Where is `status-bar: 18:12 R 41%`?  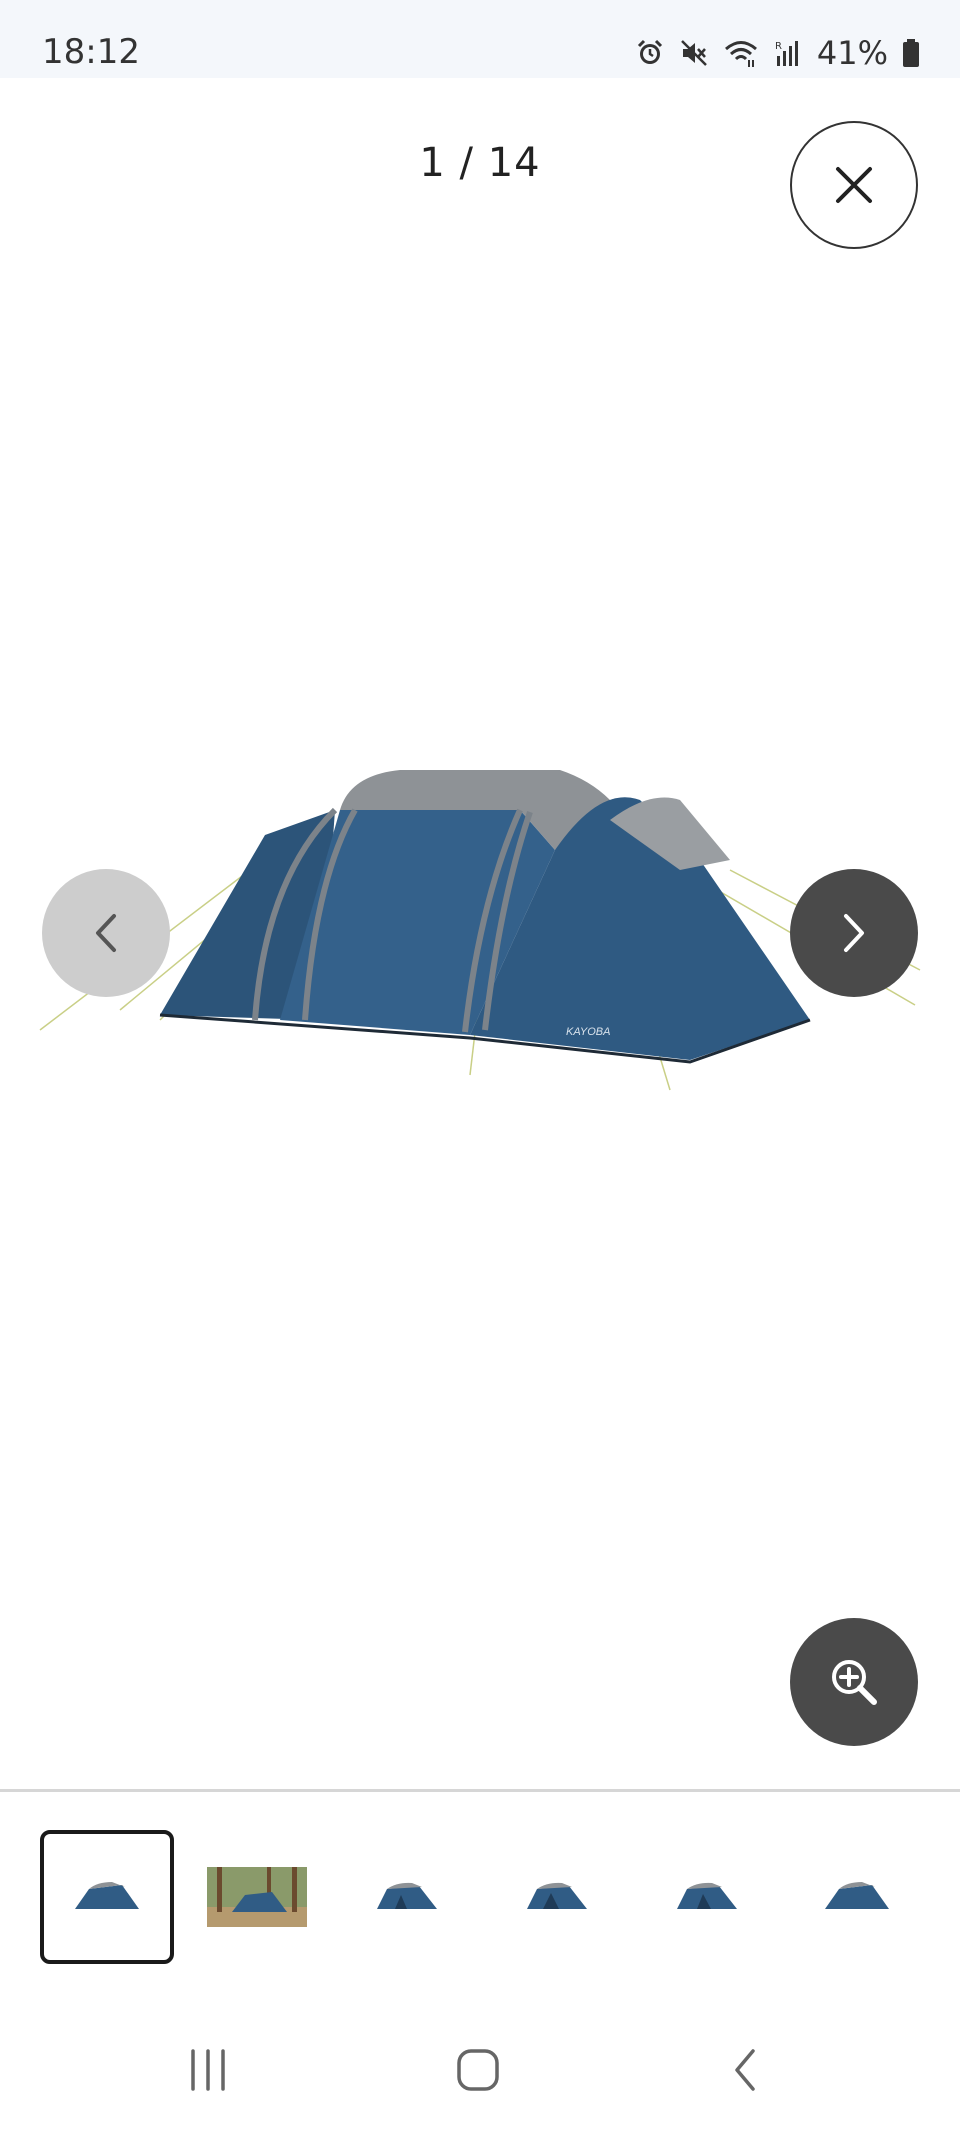 status-bar: 18:12 R 41% is located at coordinates (480, 39).